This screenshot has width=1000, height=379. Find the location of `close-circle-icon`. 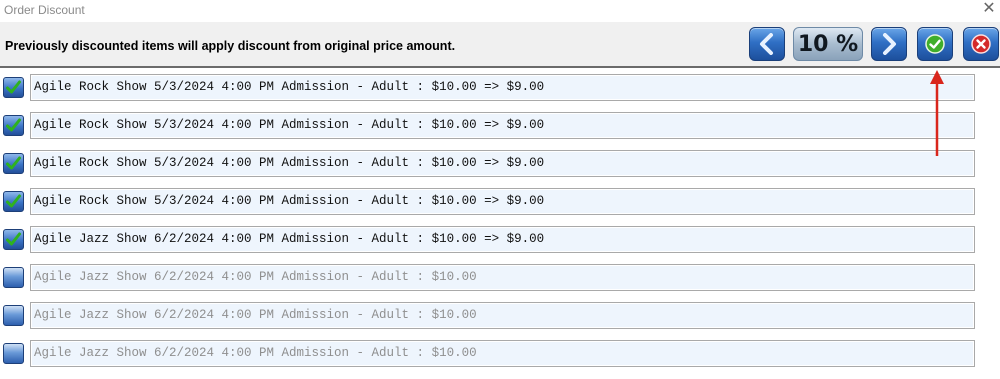

close-circle-icon is located at coordinates (981, 44).